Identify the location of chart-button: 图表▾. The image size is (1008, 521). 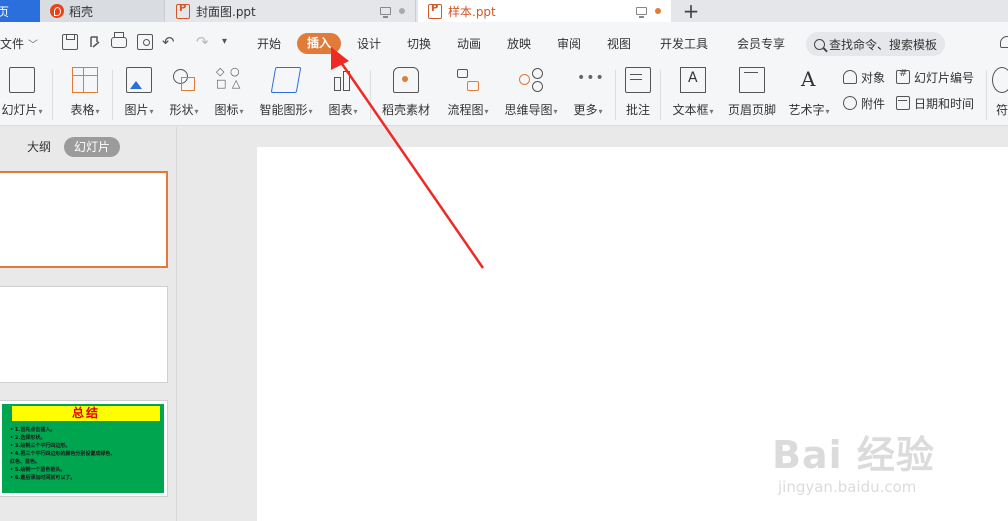
(343, 95).